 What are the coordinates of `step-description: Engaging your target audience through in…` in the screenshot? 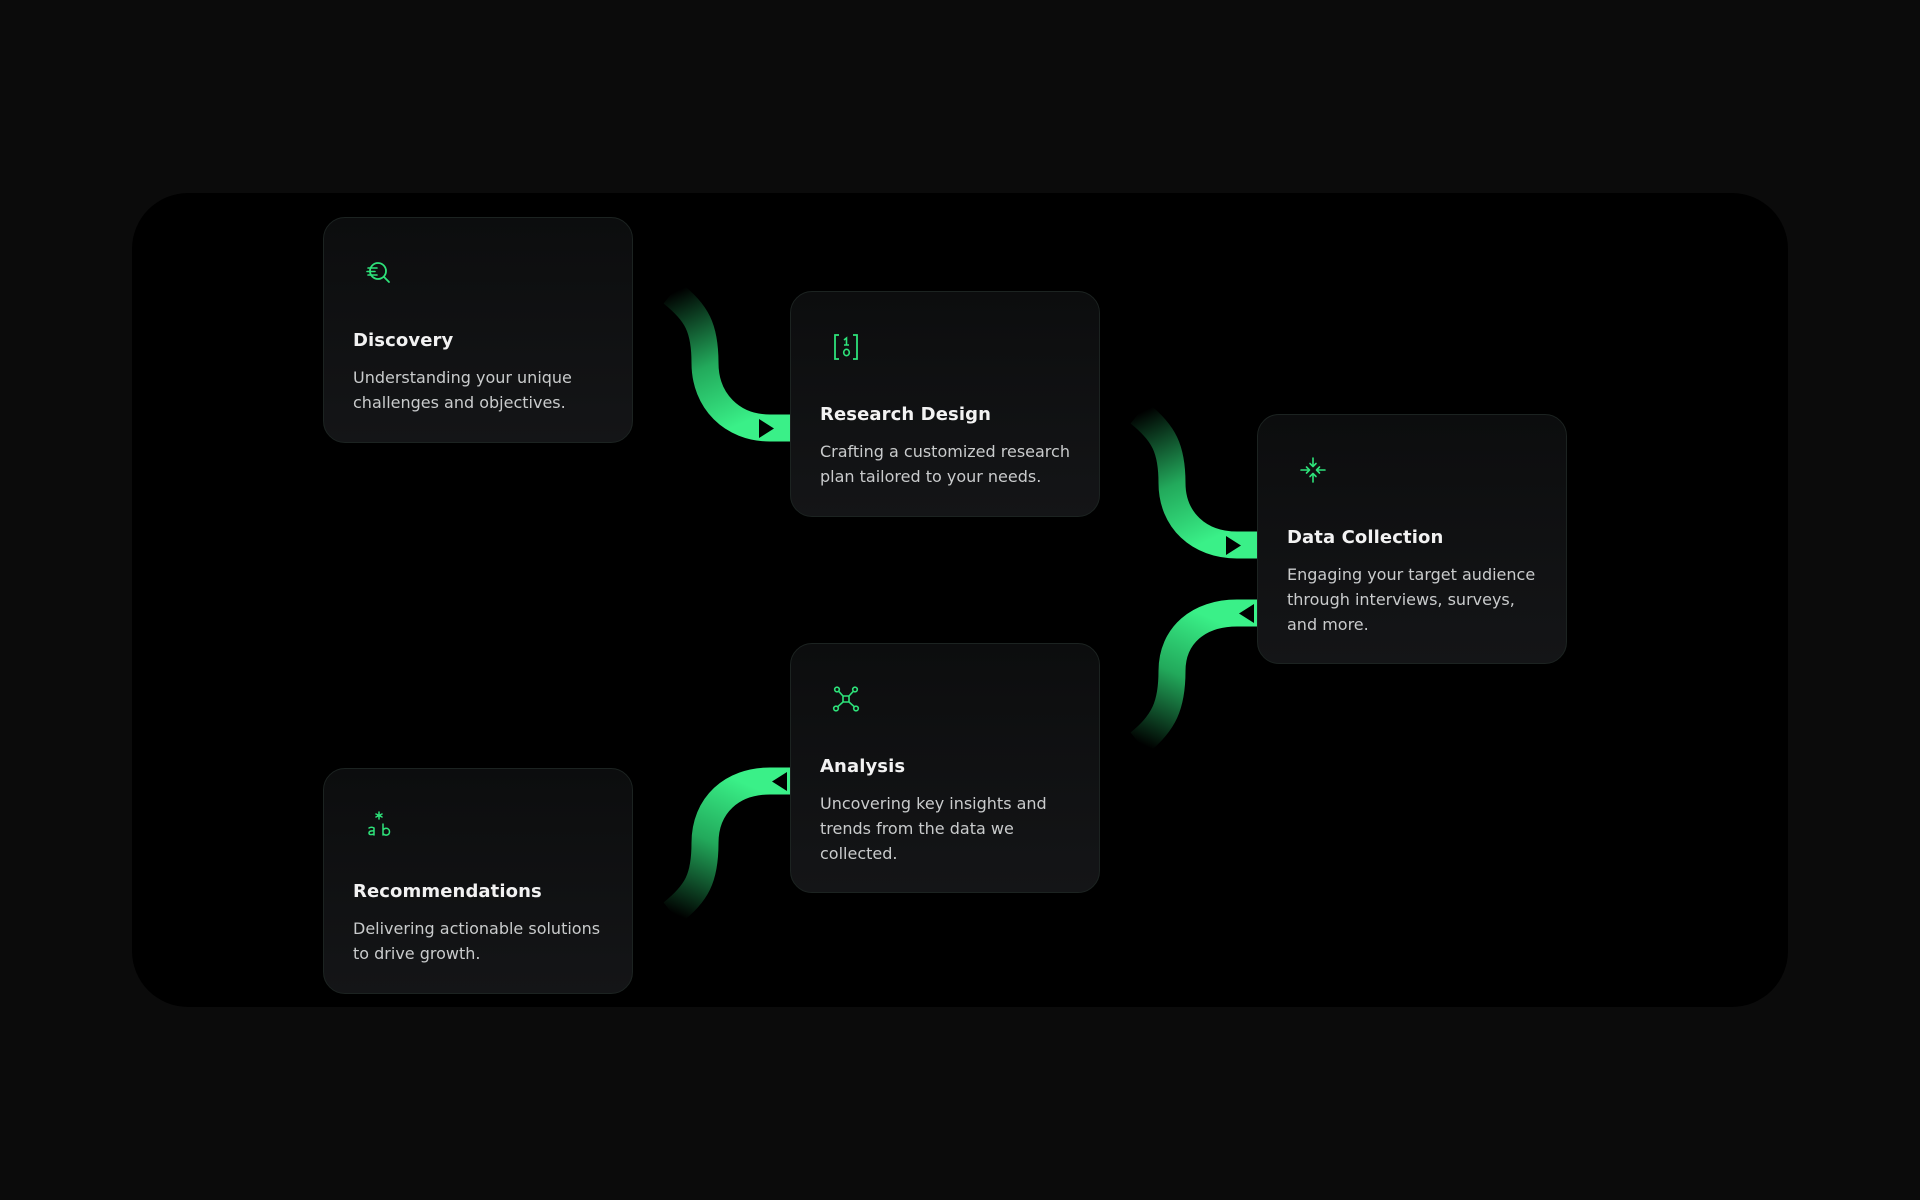 It's located at (1411, 599).